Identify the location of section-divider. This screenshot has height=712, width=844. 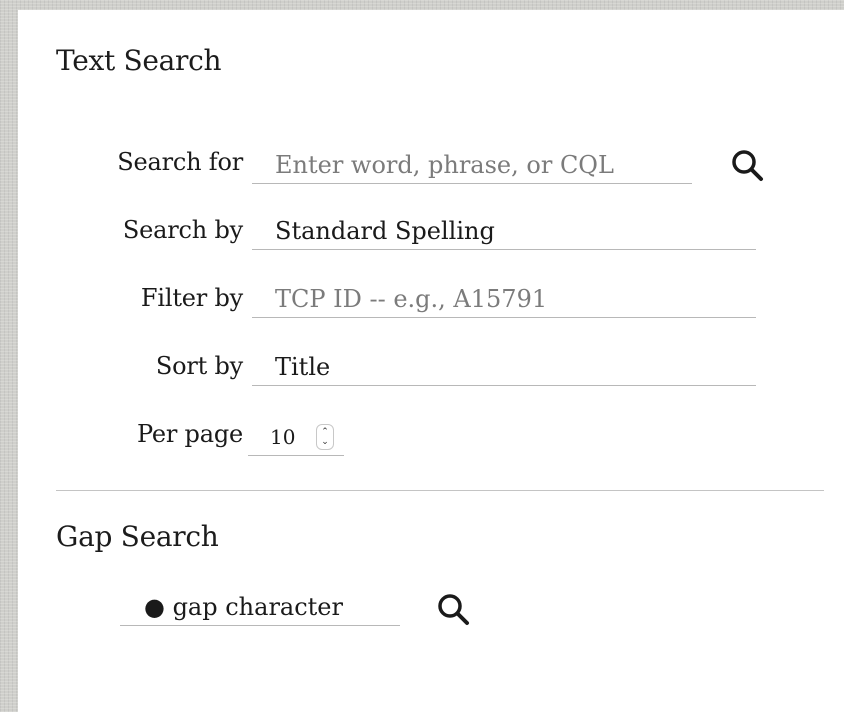
(440, 490).